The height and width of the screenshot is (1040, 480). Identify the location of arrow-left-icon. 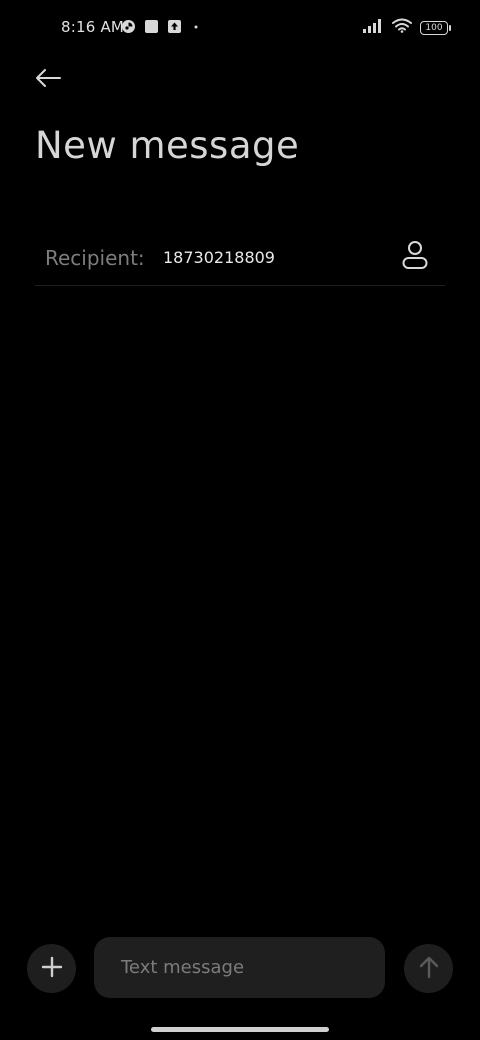
(48, 80).